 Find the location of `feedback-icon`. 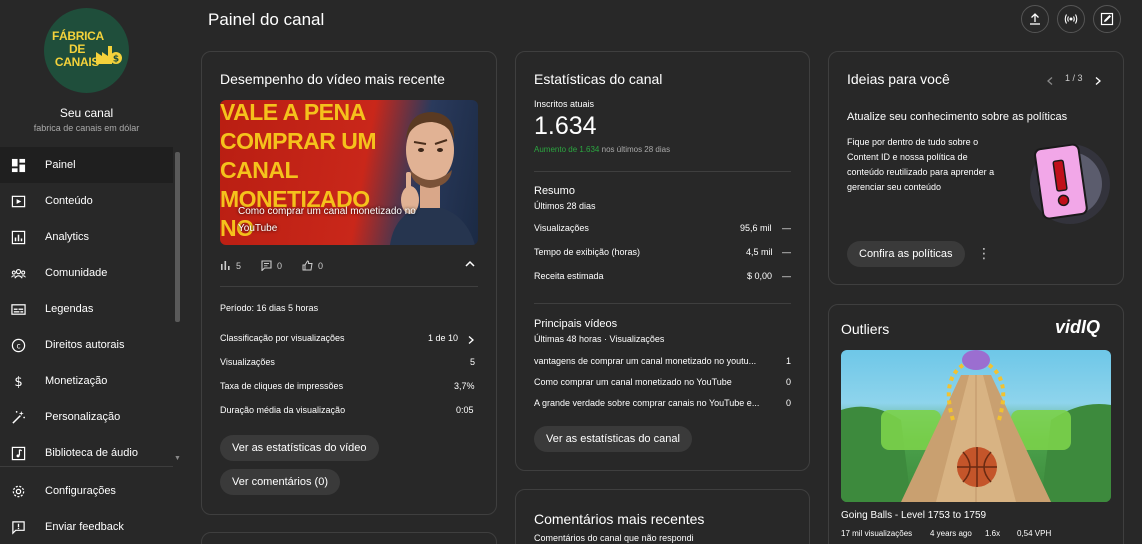

feedback-icon is located at coordinates (18, 527).